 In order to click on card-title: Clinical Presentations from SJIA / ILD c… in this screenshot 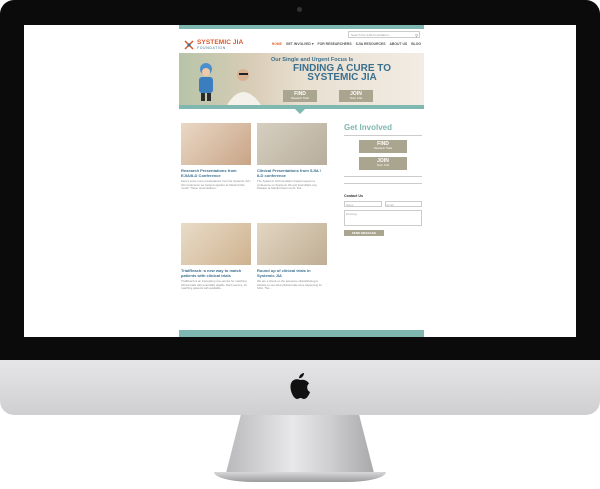, I will do `click(292, 173)`.